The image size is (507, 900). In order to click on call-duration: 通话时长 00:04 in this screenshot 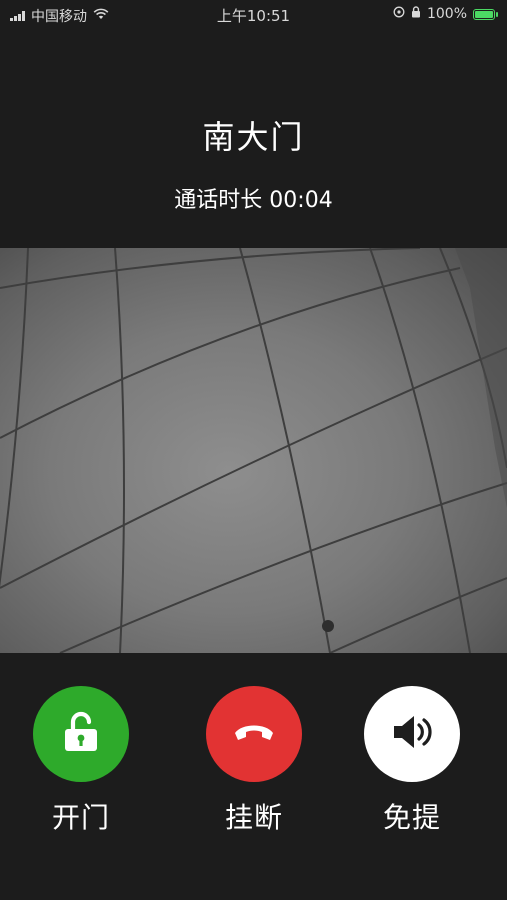, I will do `click(253, 198)`.